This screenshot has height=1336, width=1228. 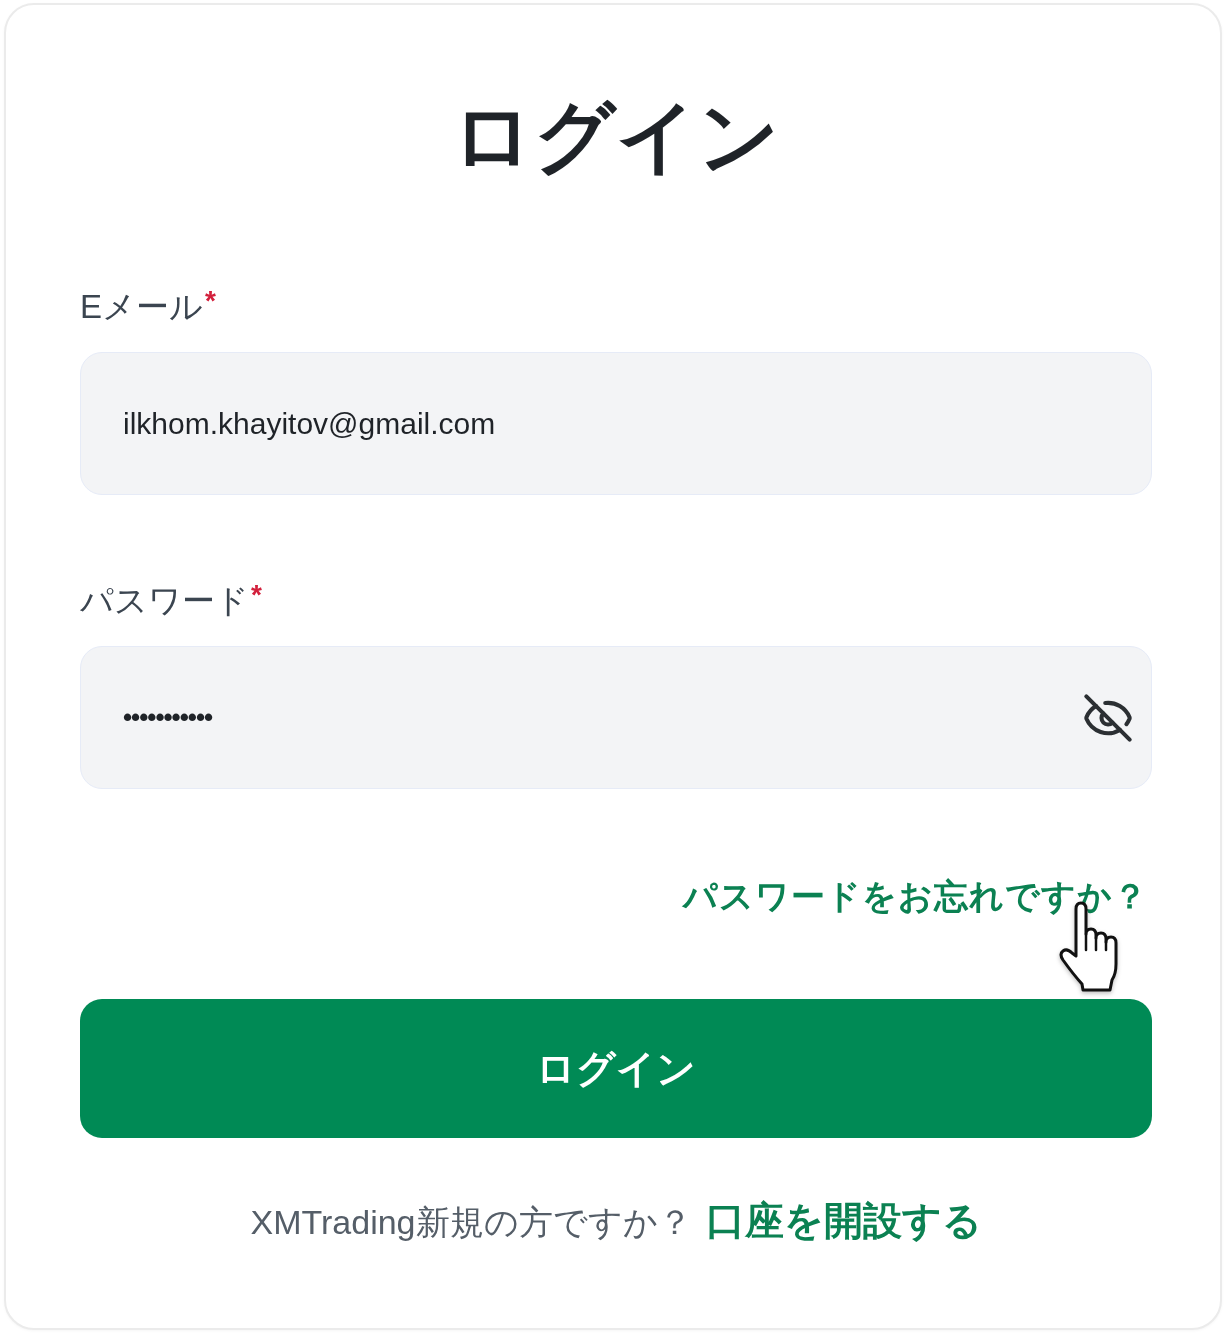 What do you see at coordinates (141, 307) in the screenshot?
I see `field-label: Eメール` at bounding box center [141, 307].